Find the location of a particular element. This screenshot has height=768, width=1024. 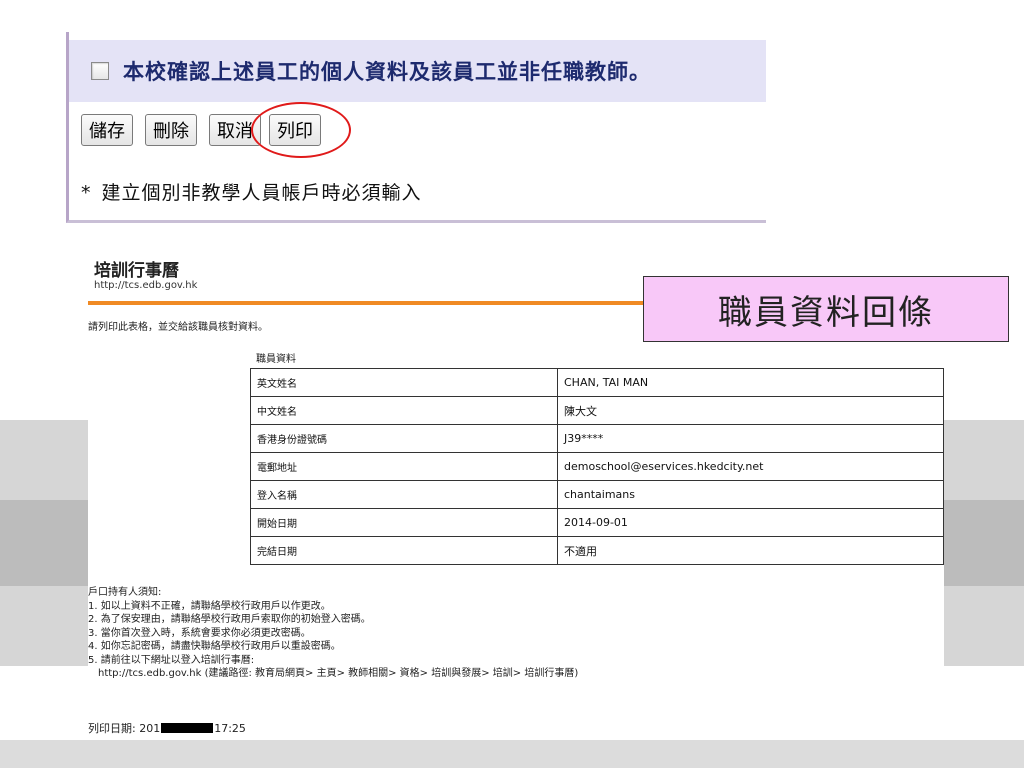

table-row: 電郵地址 demoschool@eservices.hkedcity.net is located at coordinates (597, 466).